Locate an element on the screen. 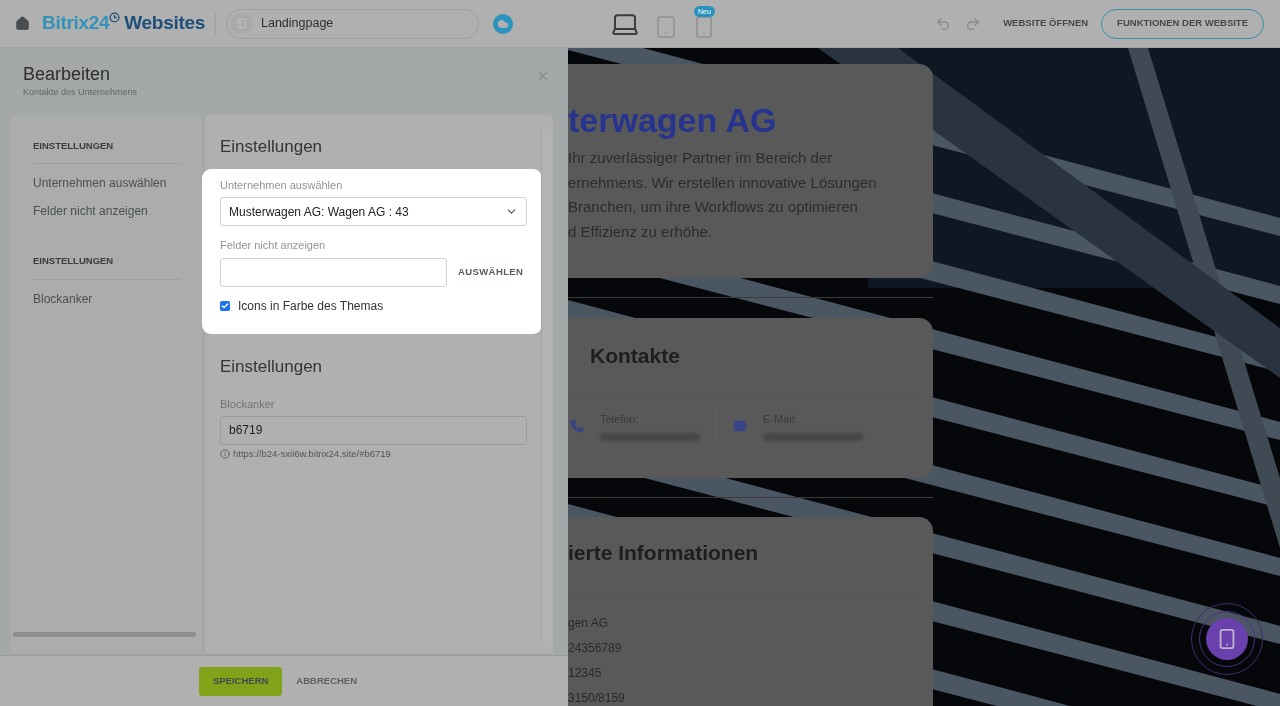 The width and height of the screenshot is (1280, 706). cloud-icon is located at coordinates (503, 23).